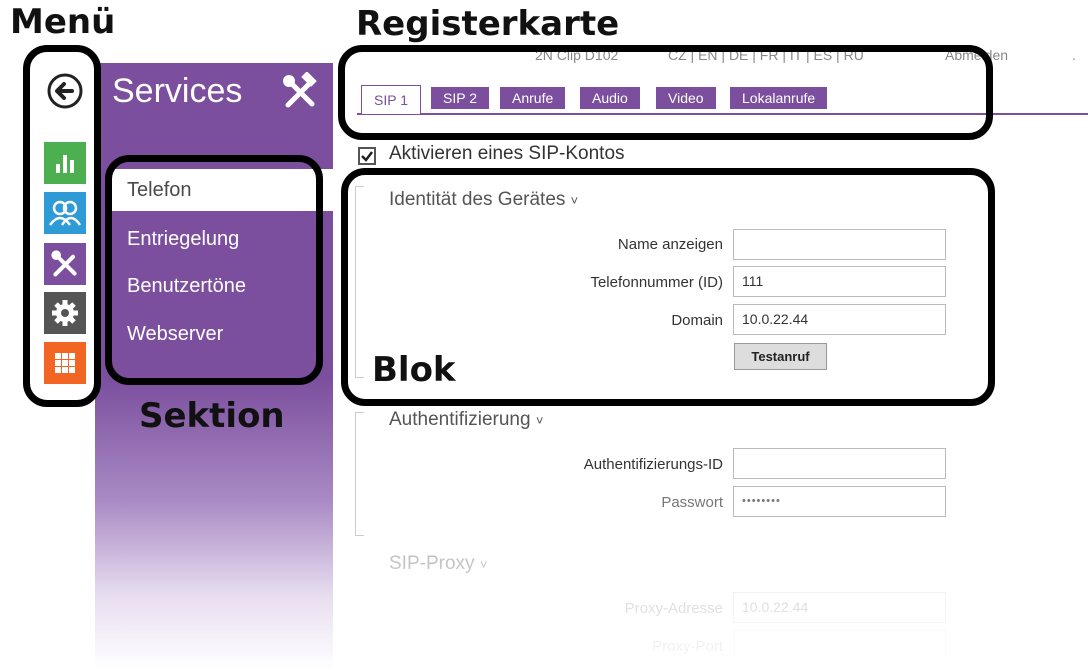 The height and width of the screenshot is (670, 1088). Describe the element at coordinates (692, 502) in the screenshot. I see `password-label: Passwort` at that location.